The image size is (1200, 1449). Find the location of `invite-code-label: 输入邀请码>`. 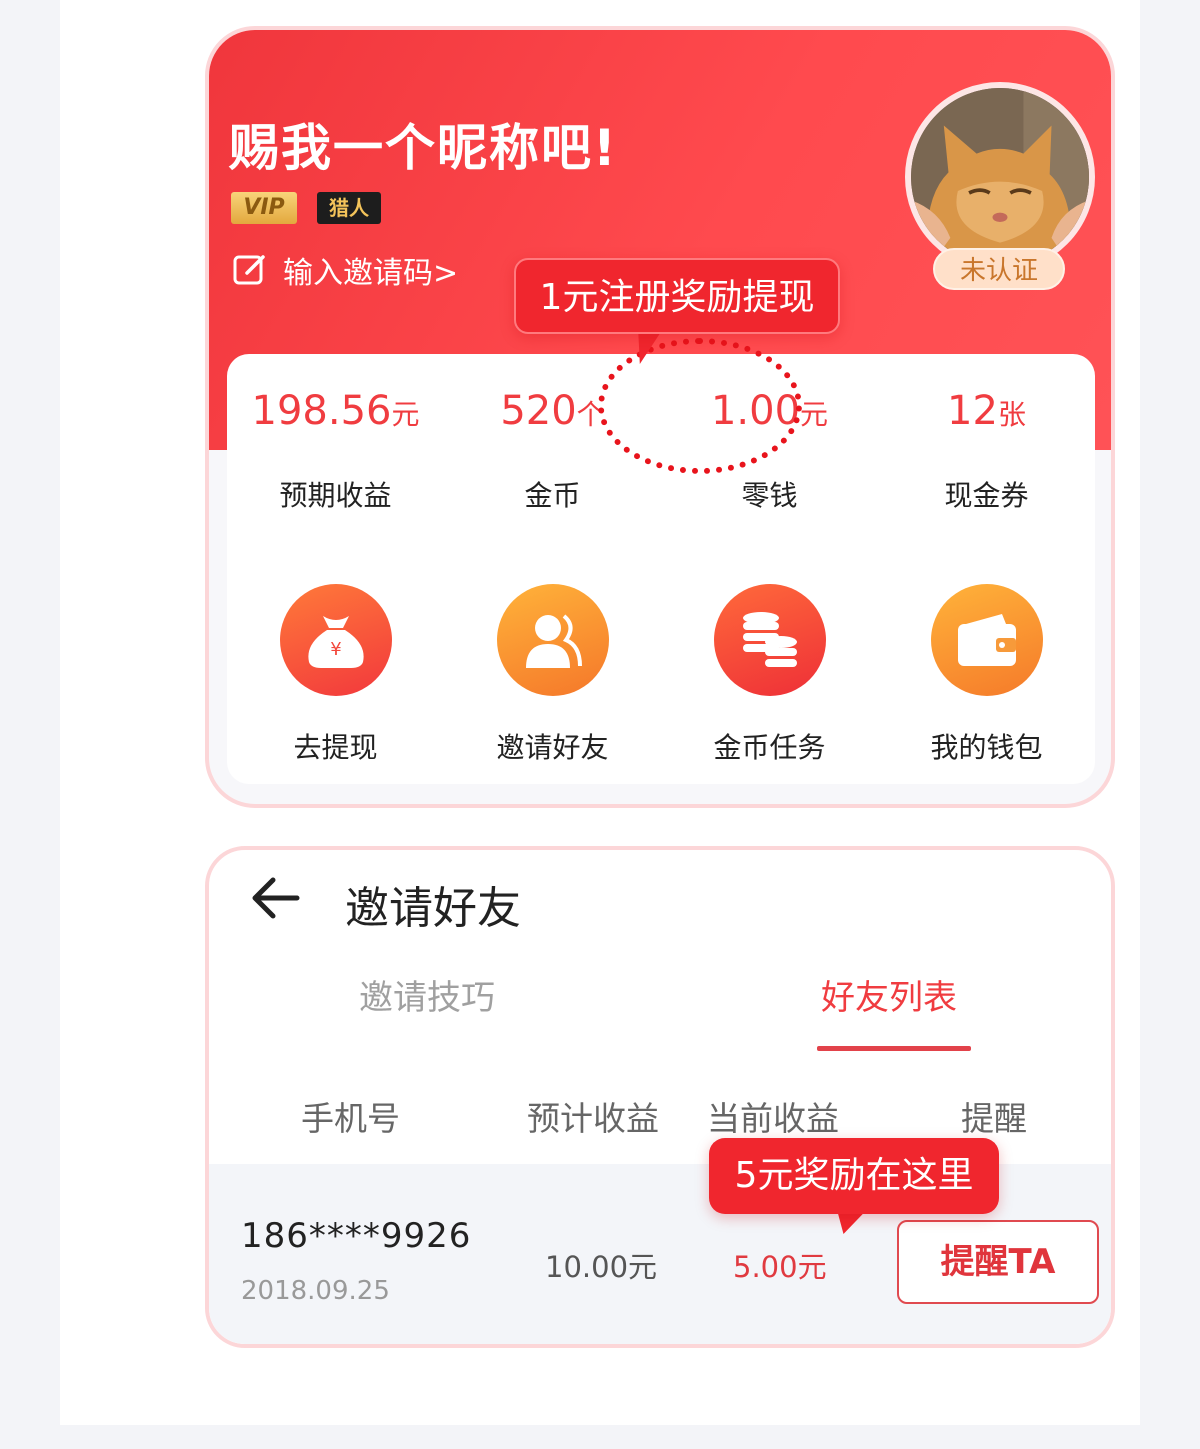

invite-code-label: 输入邀请码> is located at coordinates (371, 273).